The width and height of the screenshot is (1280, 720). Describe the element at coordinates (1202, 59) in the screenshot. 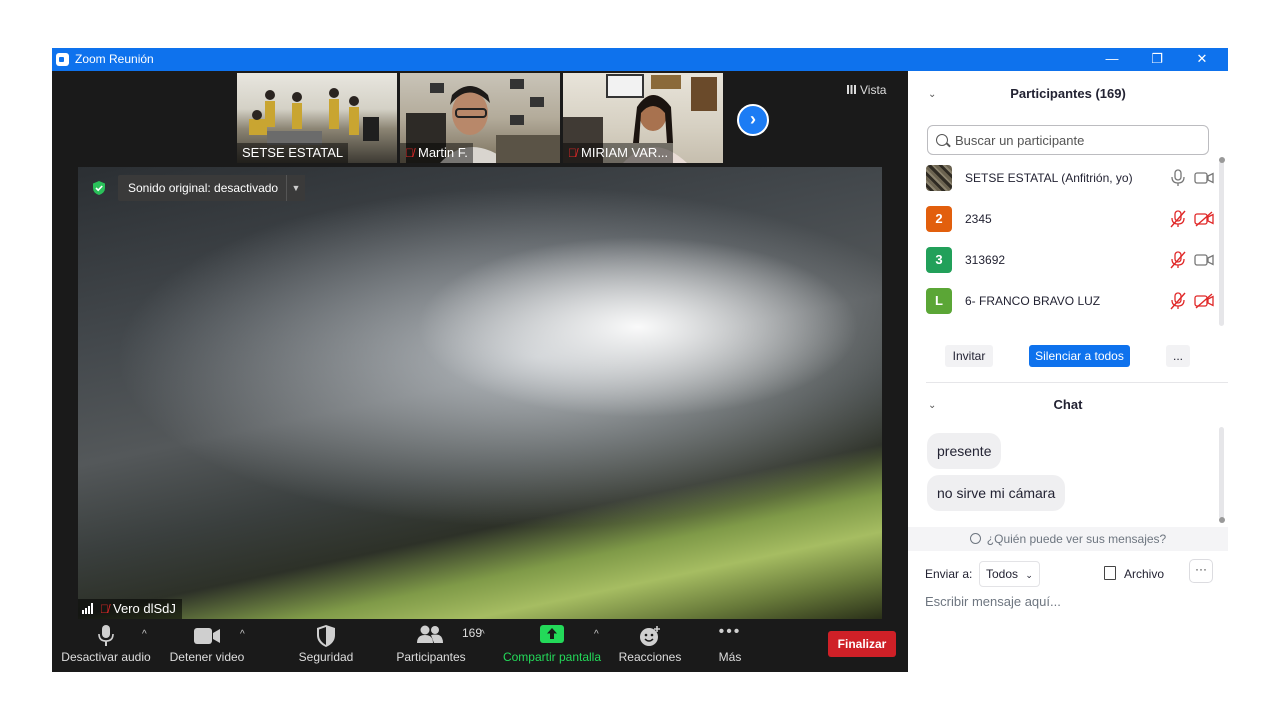

I see `close-button: ✕` at that location.